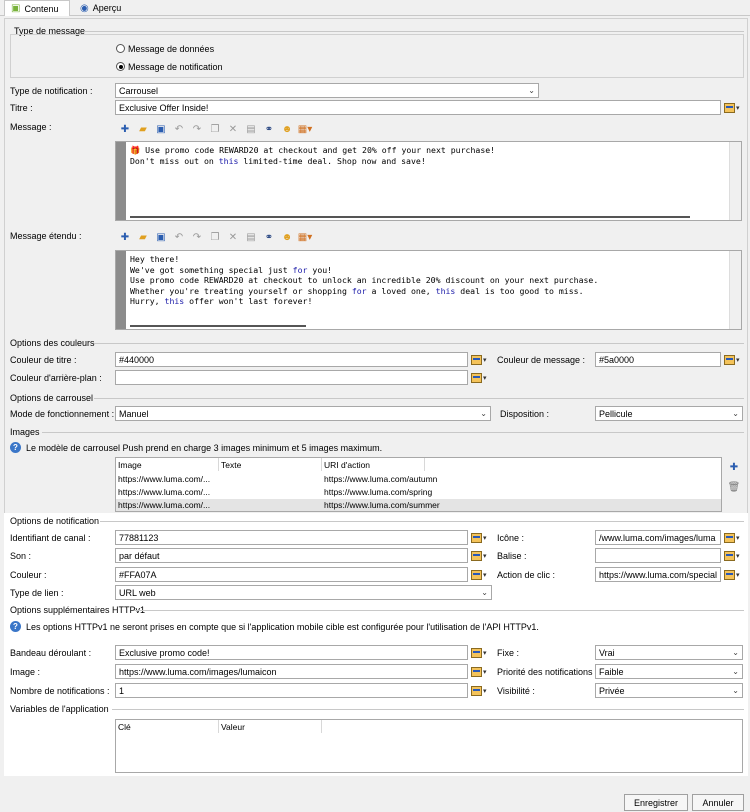  I want to click on section-title-variables: Variables de l'application, so click(59, 709).